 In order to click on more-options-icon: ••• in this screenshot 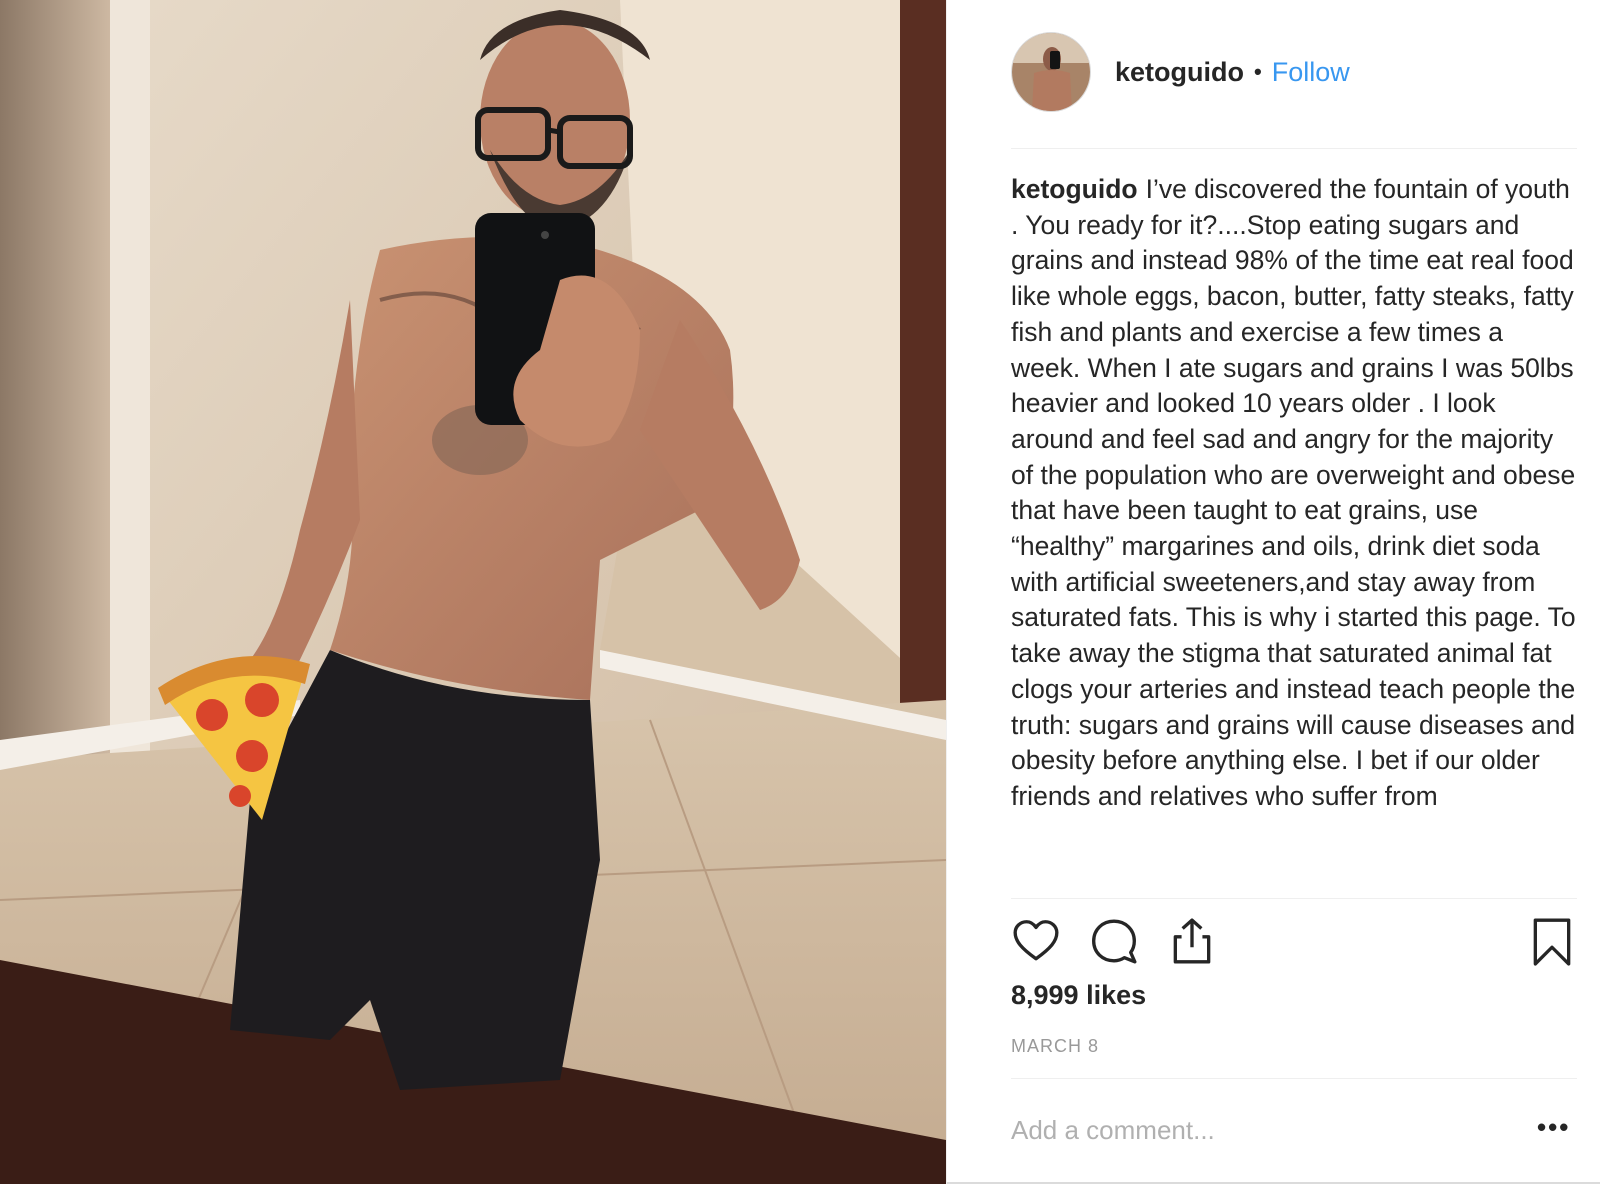, I will do `click(1553, 1127)`.